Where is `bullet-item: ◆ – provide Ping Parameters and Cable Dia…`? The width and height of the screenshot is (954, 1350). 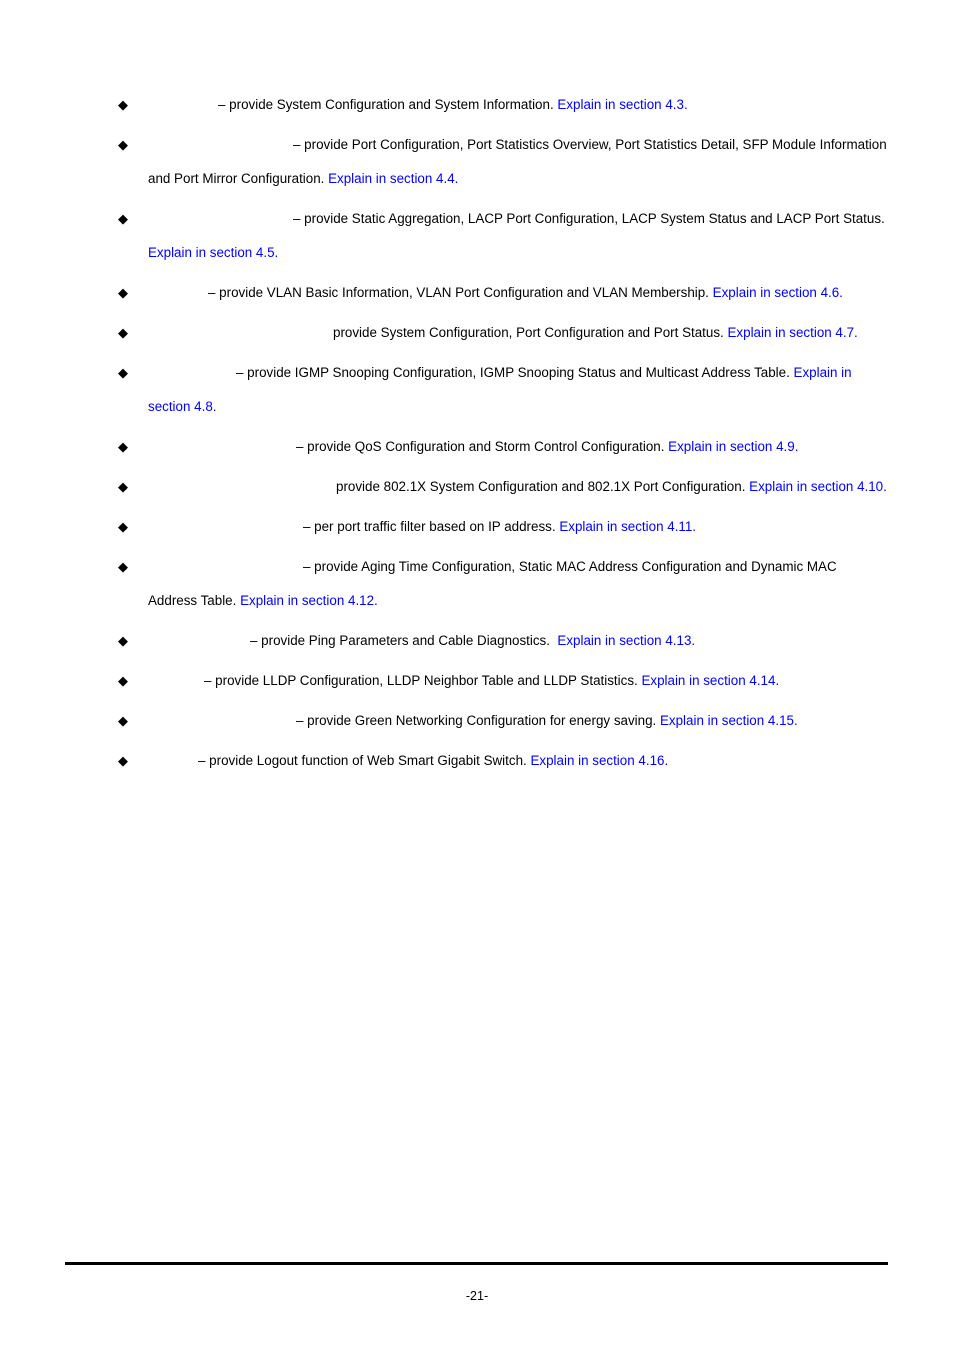
bullet-item: ◆ – provide Ping Parameters and Cable Dia… is located at coordinates (503, 641).